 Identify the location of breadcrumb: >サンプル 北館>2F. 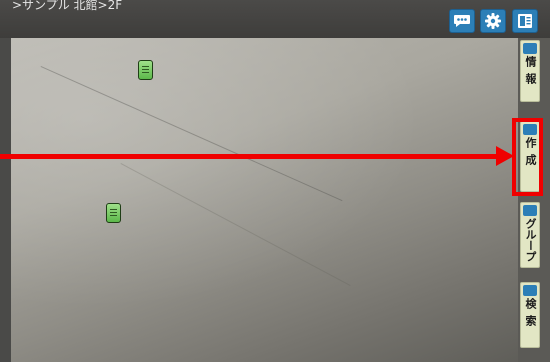
(67, 6).